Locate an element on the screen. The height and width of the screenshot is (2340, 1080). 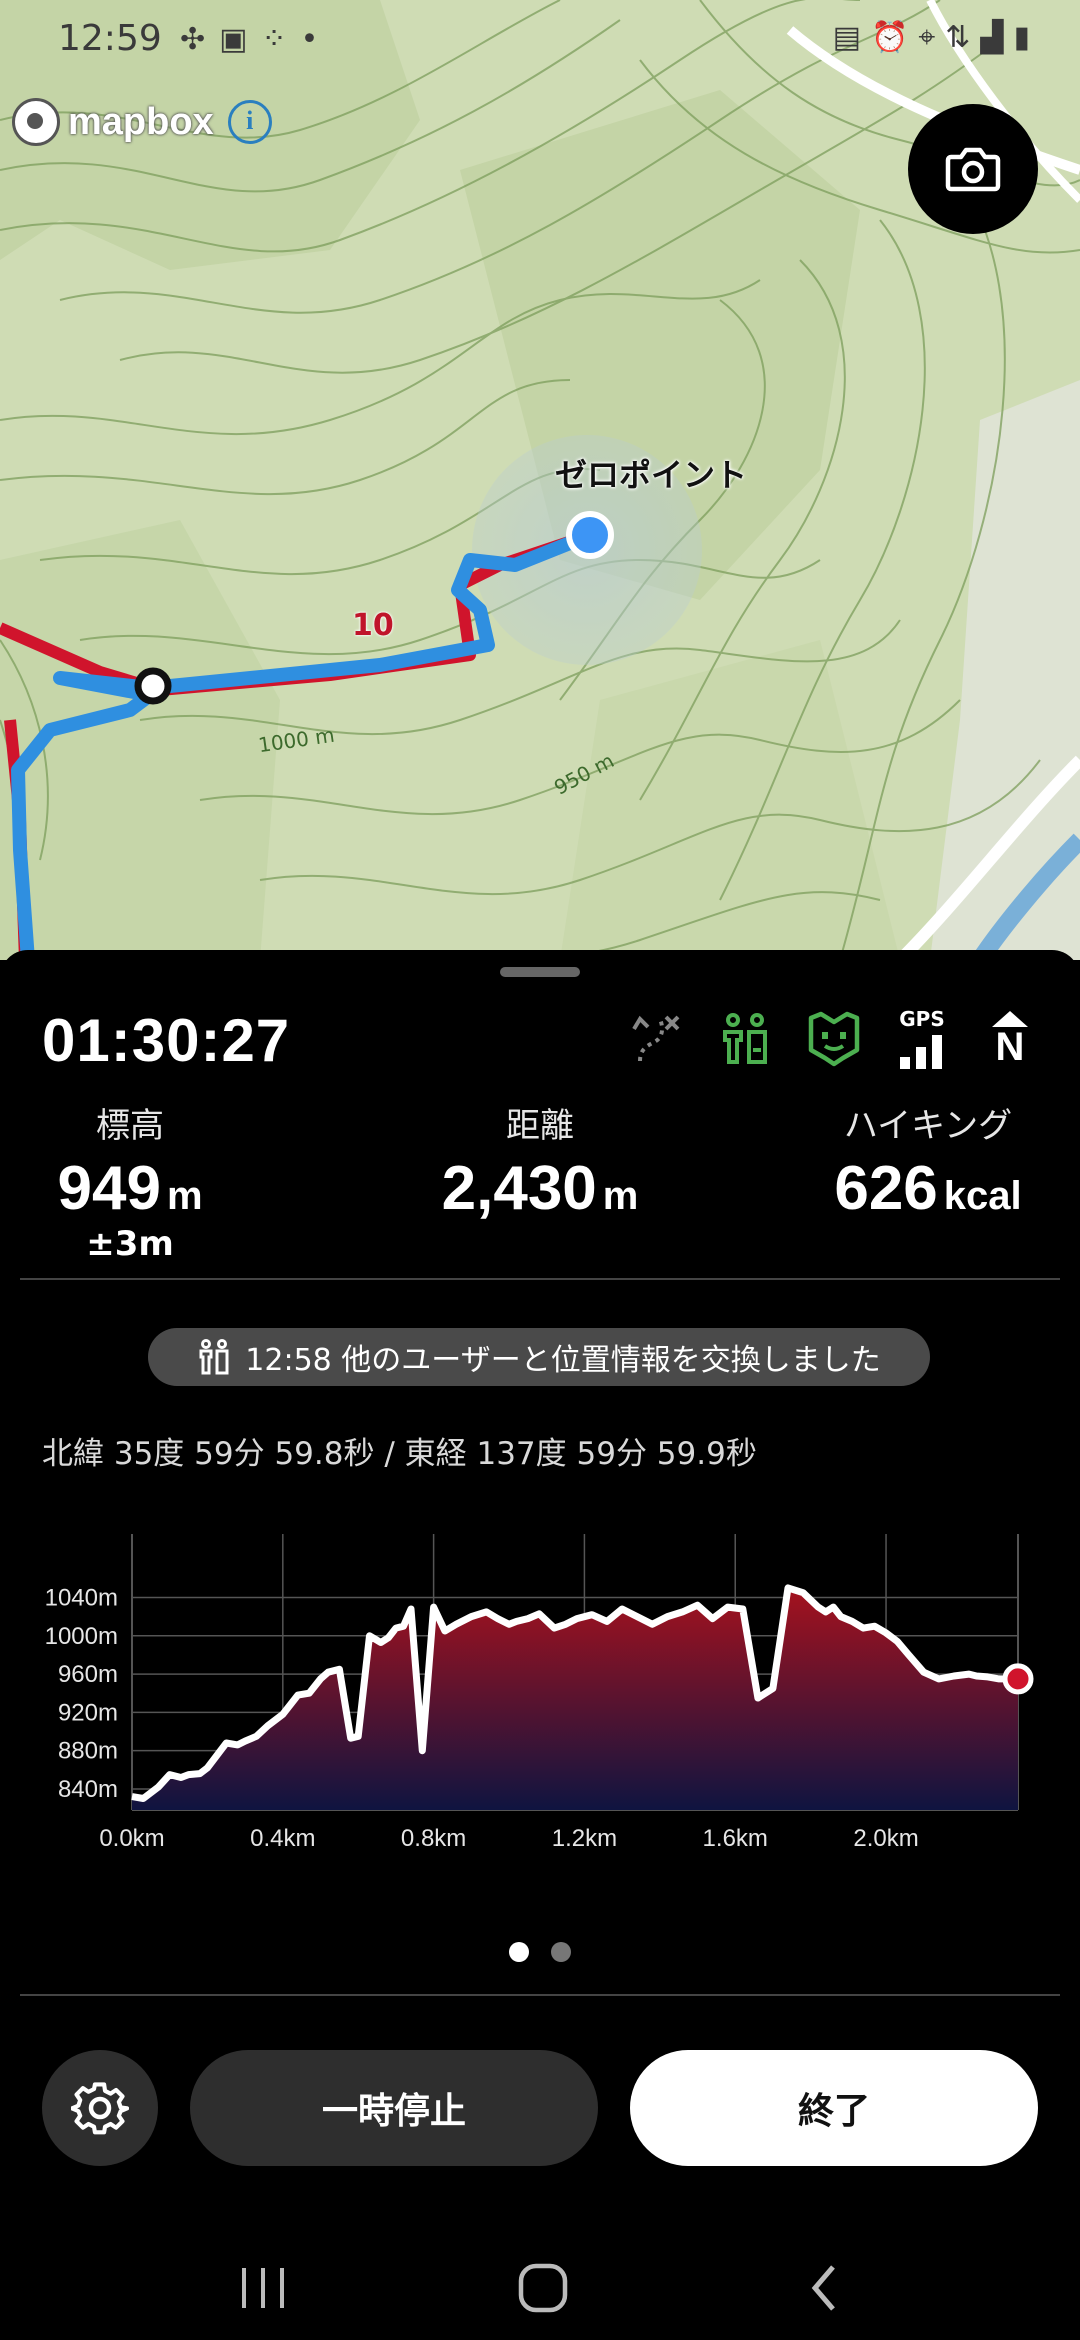
y-tick-label: 1000m is located at coordinates (81, 1636).